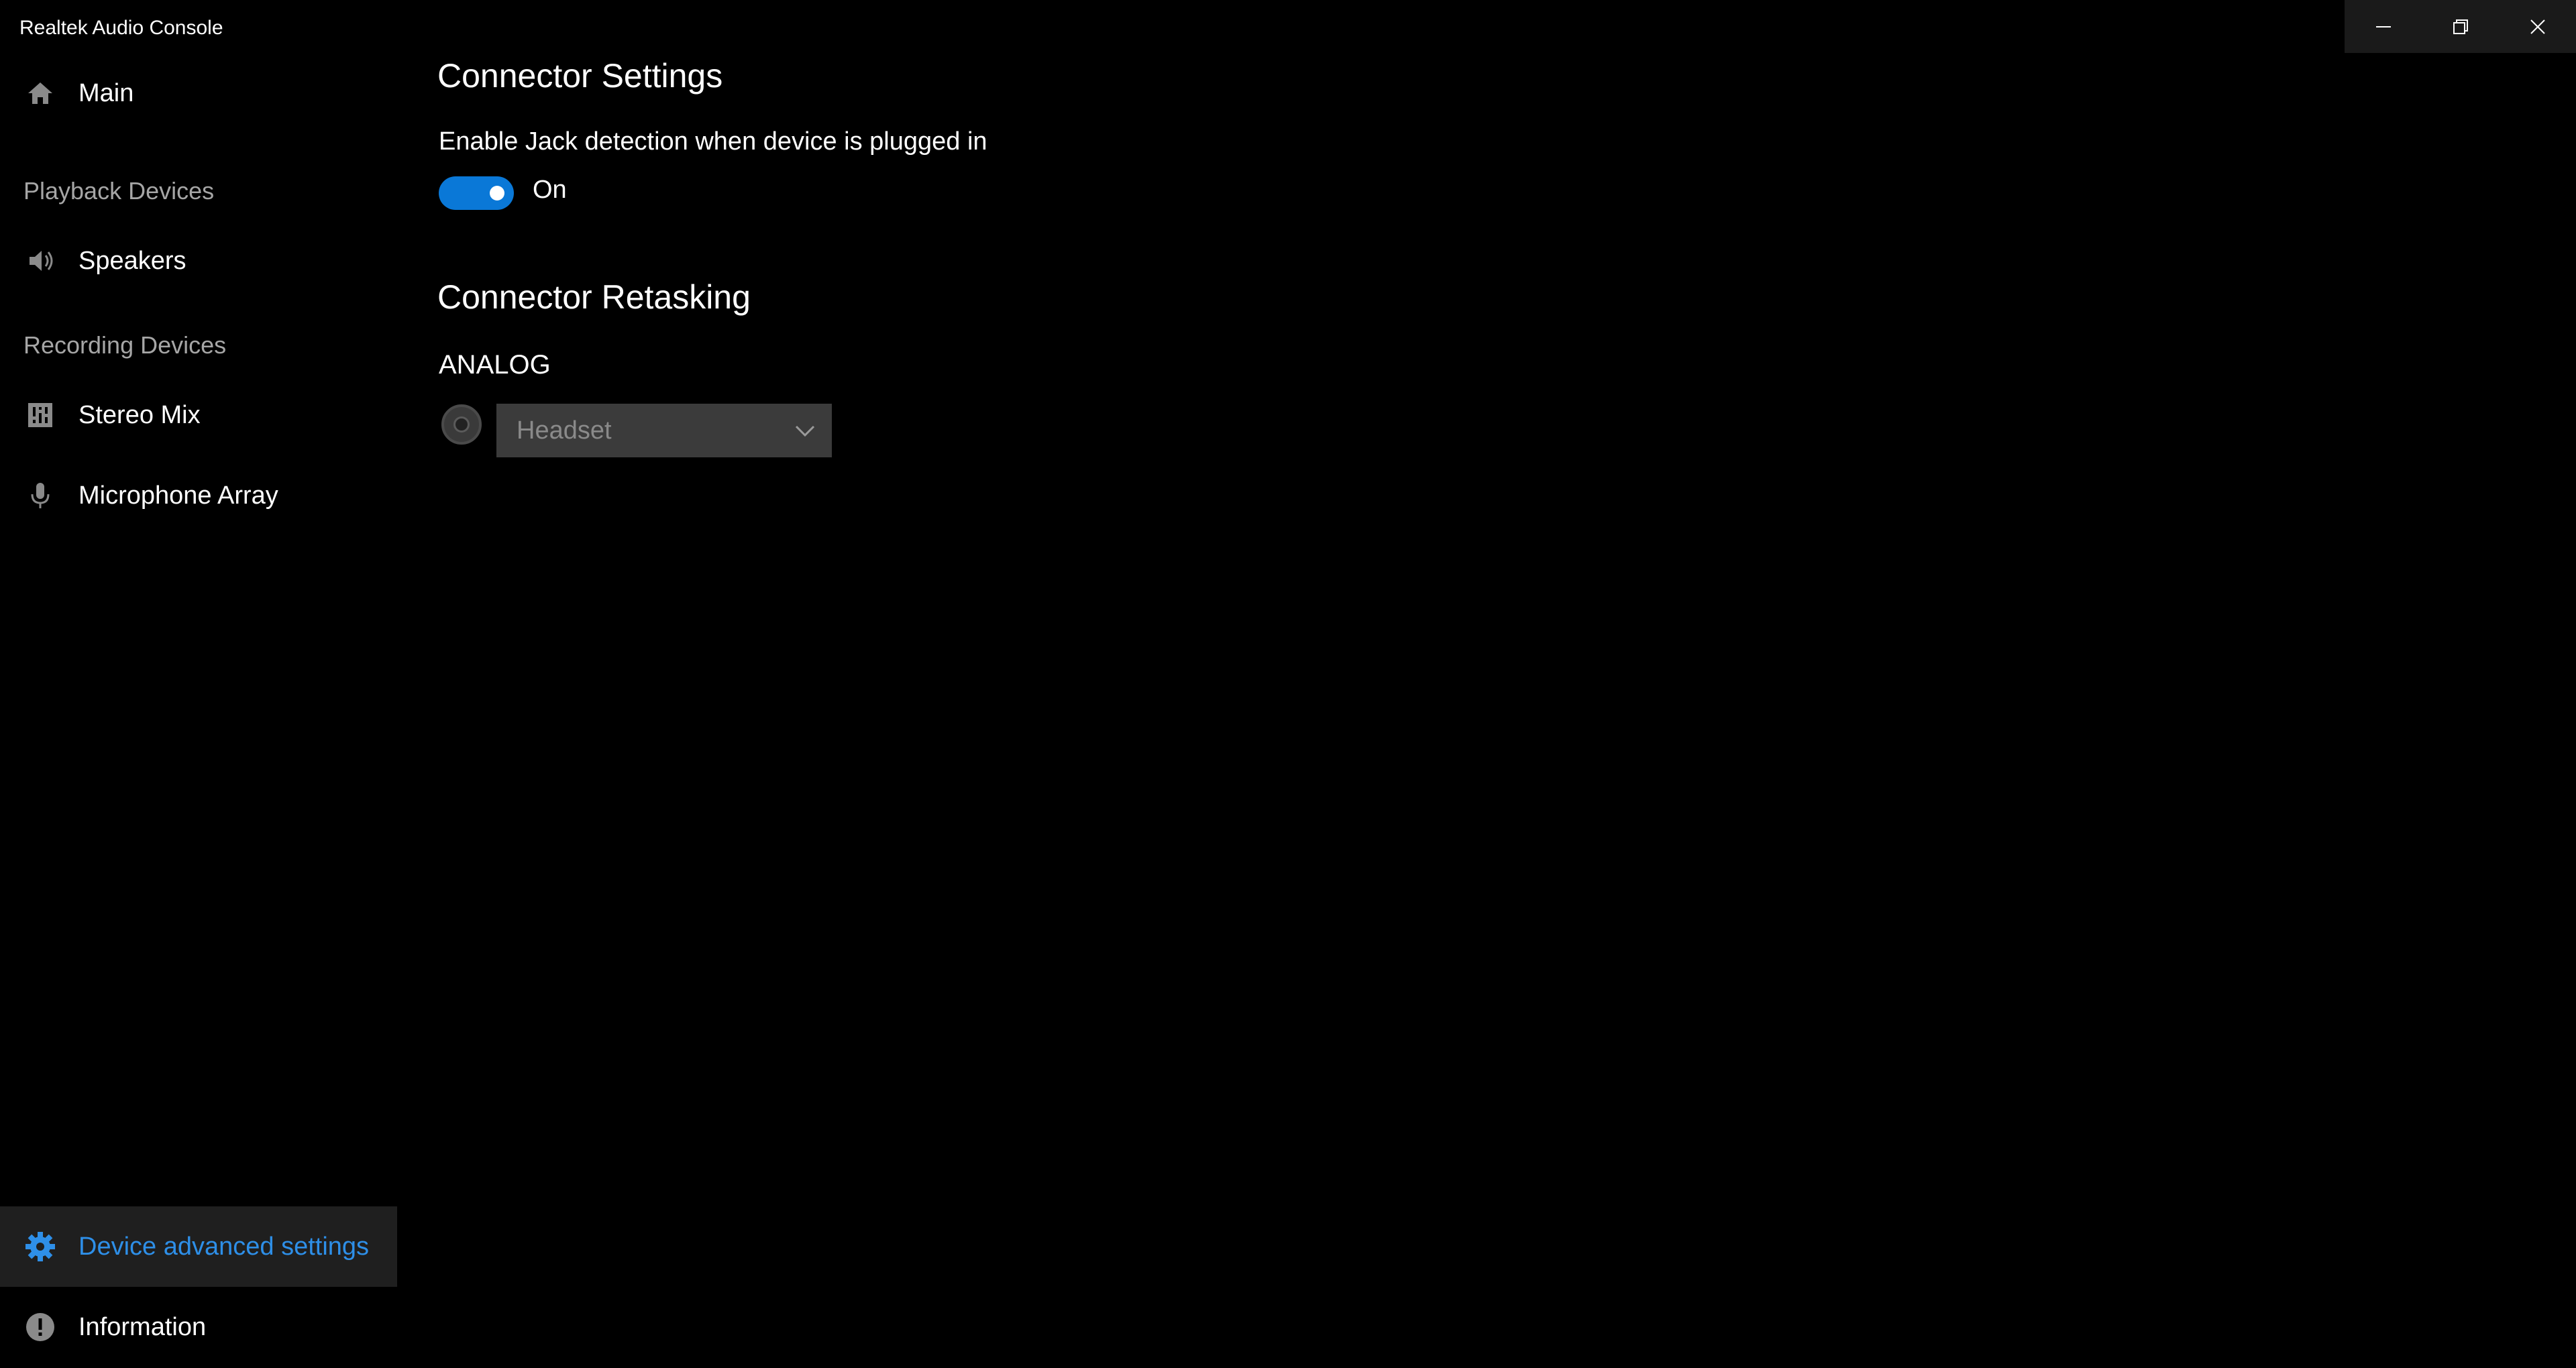 The image size is (2576, 1368). What do you see at coordinates (580, 76) in the screenshot?
I see `connector-settings-title: Connector Settings` at bounding box center [580, 76].